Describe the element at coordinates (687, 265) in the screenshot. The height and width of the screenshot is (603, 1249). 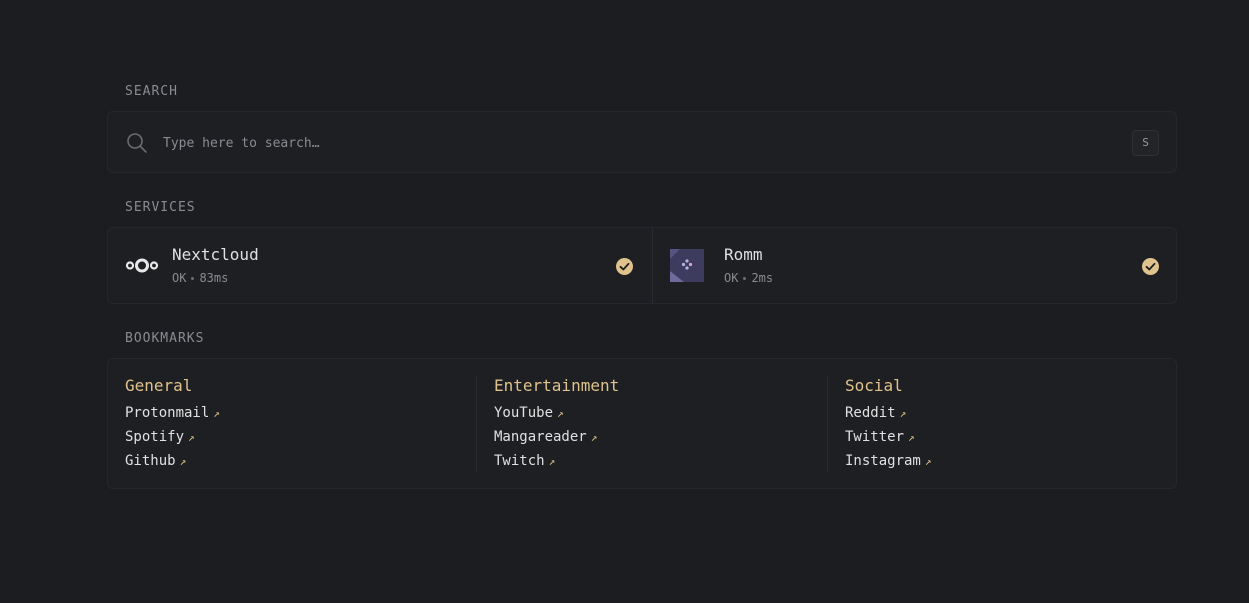
I see `romm-icon` at that location.